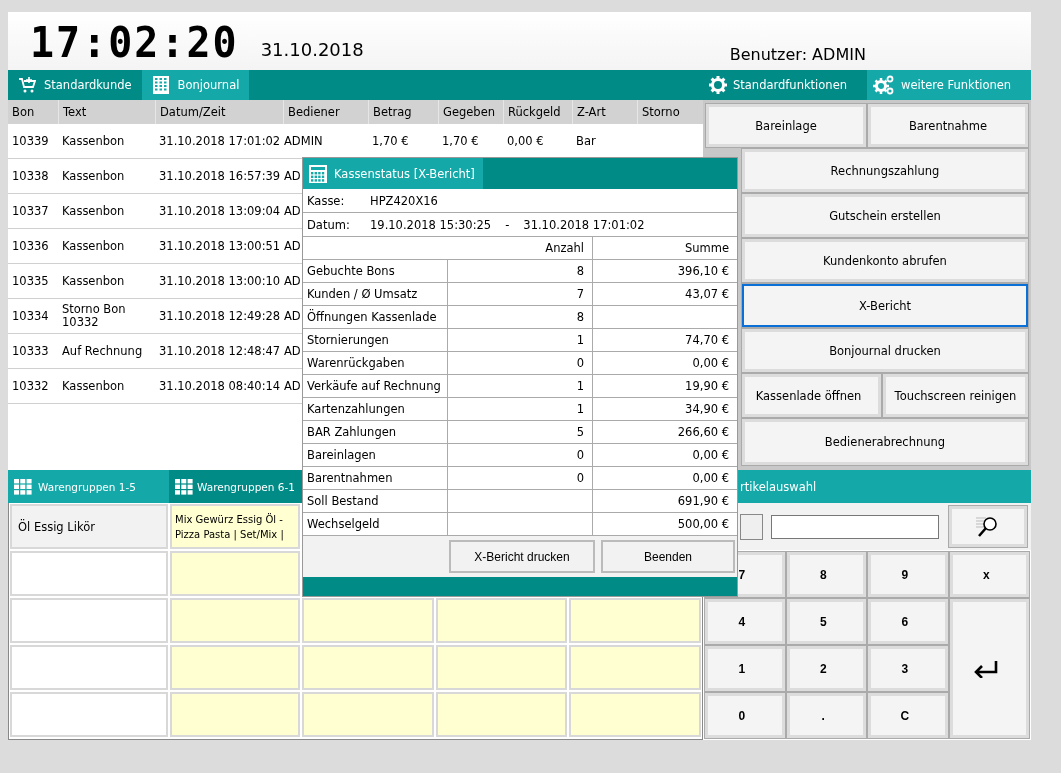 This screenshot has width=1061, height=773. I want to click on field-label: Kasse:, so click(326, 200).